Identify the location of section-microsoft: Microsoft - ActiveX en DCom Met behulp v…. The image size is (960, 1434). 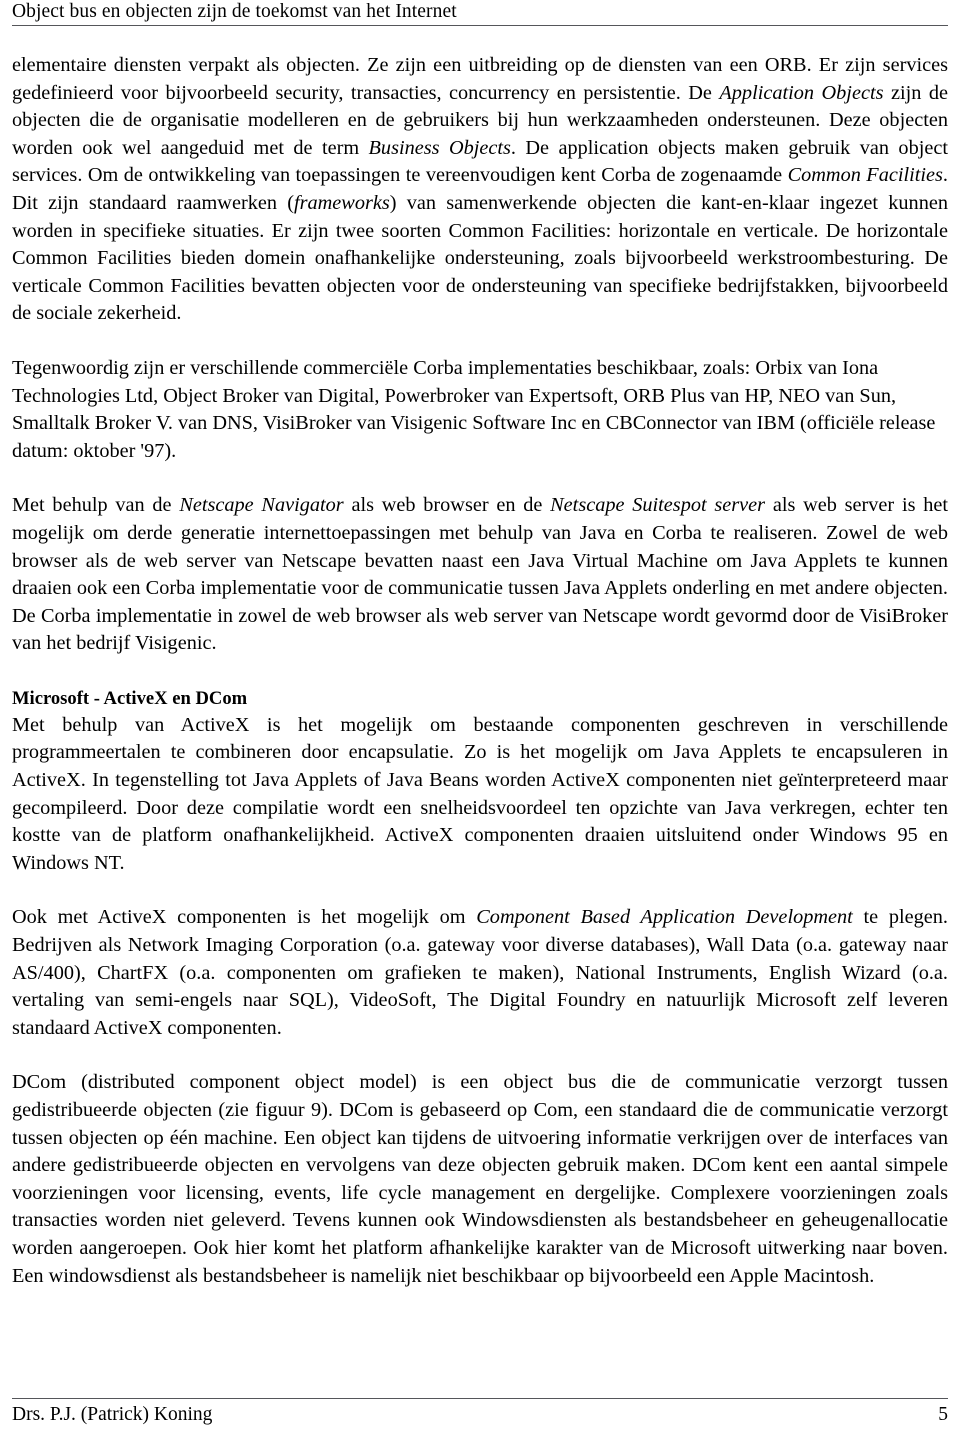
(480, 781).